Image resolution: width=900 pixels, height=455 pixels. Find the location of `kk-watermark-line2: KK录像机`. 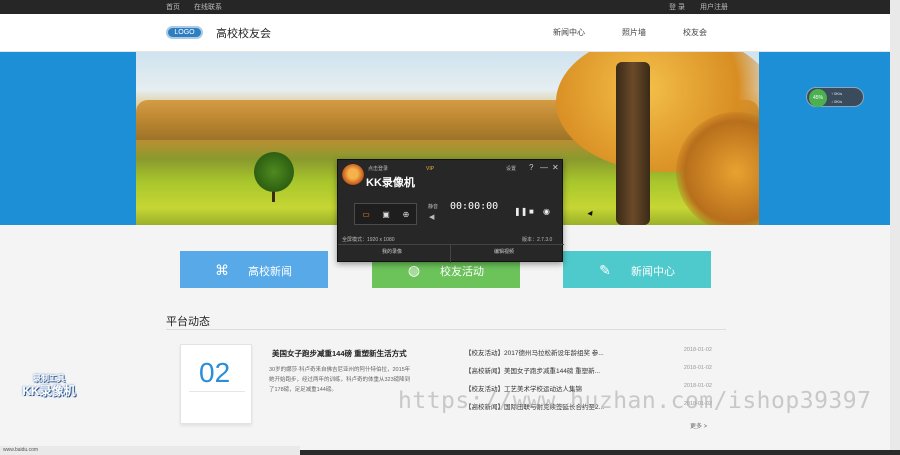

kk-watermark-line2: KK录像机 is located at coordinates (49, 391).